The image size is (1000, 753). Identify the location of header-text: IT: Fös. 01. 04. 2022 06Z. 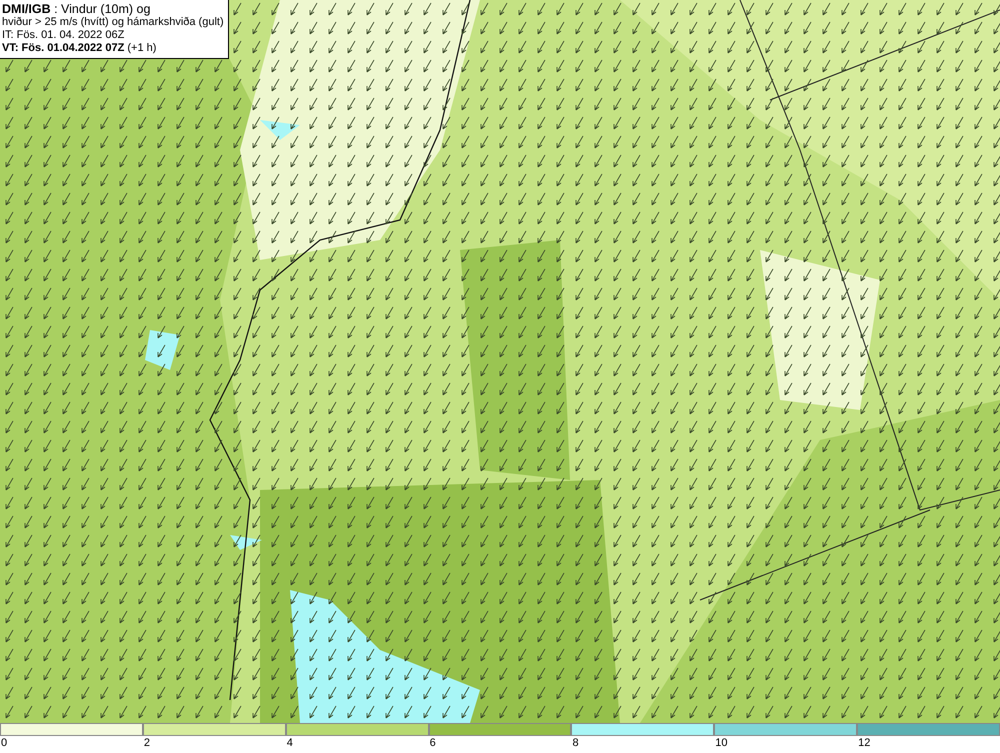
(64, 35).